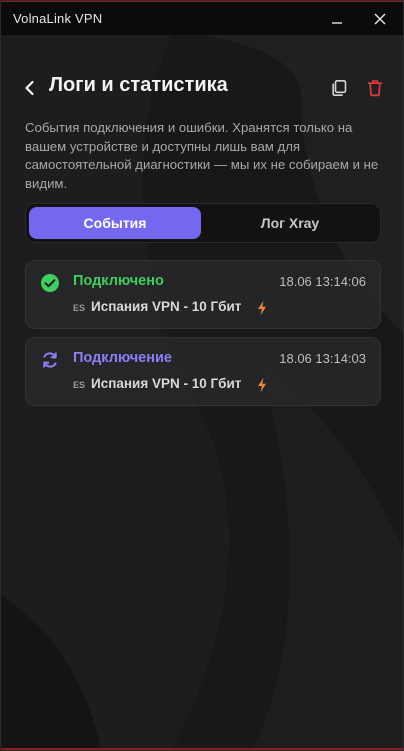 This screenshot has width=404, height=751. I want to click on tab-events: События, so click(115, 223).